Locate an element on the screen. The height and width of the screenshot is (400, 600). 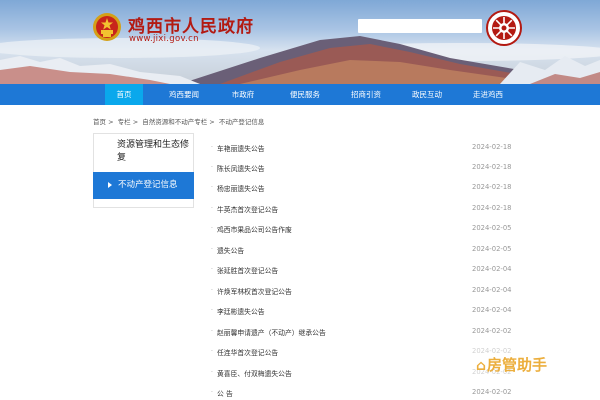
breadcrumb-column: 专栏 is located at coordinates (124, 122).